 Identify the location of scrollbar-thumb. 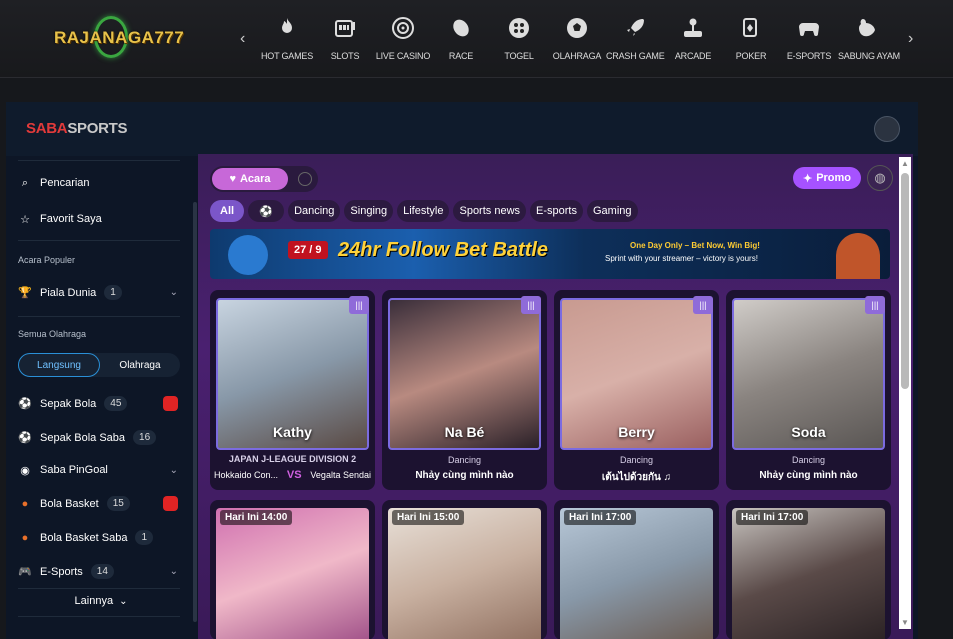
(905, 281).